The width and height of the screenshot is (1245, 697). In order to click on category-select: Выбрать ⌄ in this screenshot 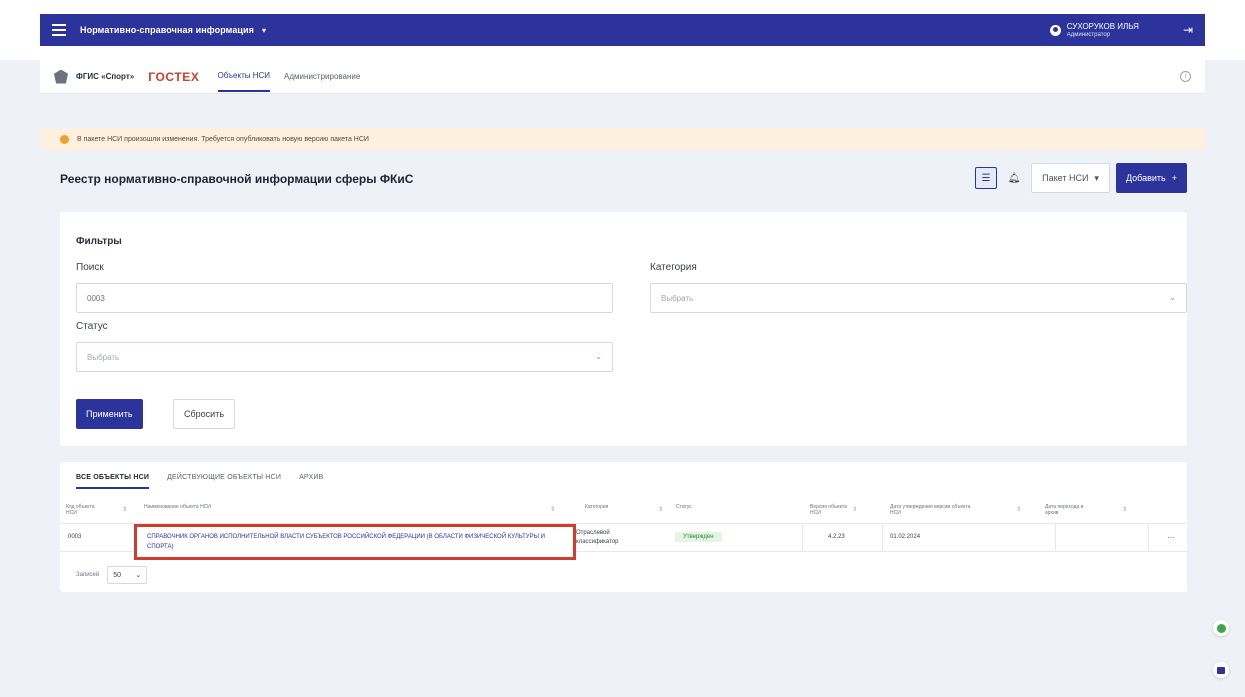, I will do `click(918, 298)`.